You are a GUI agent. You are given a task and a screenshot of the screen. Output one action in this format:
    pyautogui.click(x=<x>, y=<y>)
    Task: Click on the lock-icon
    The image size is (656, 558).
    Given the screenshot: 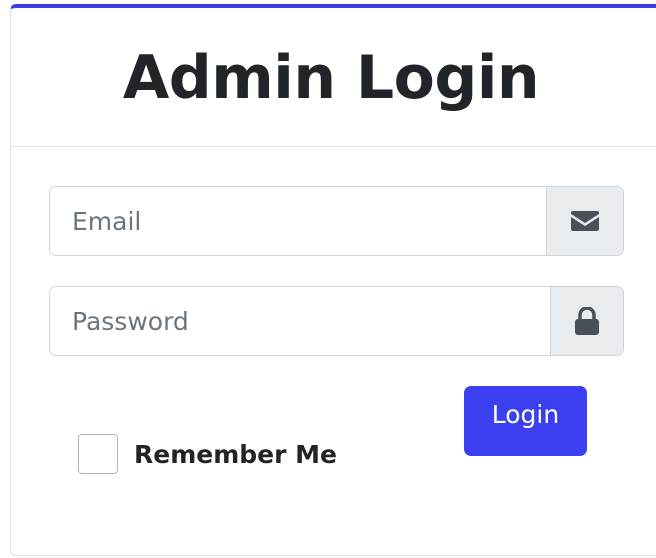 What is the action you would take?
    pyautogui.click(x=587, y=321)
    